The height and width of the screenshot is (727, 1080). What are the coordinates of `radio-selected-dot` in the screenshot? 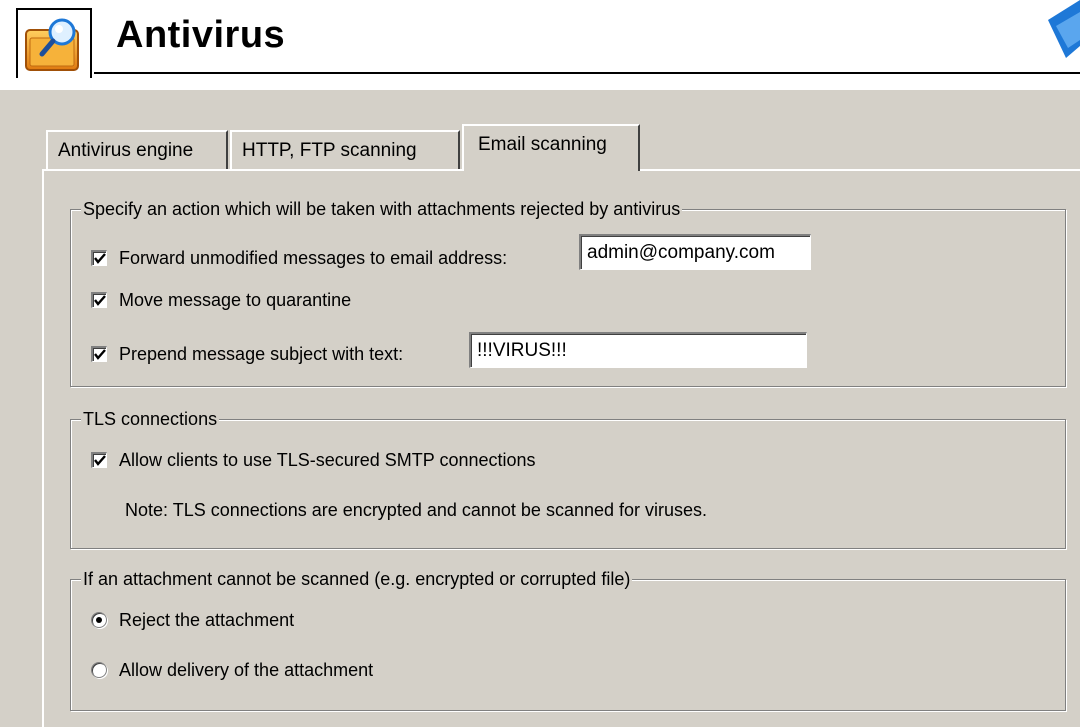 It's located at (99, 620).